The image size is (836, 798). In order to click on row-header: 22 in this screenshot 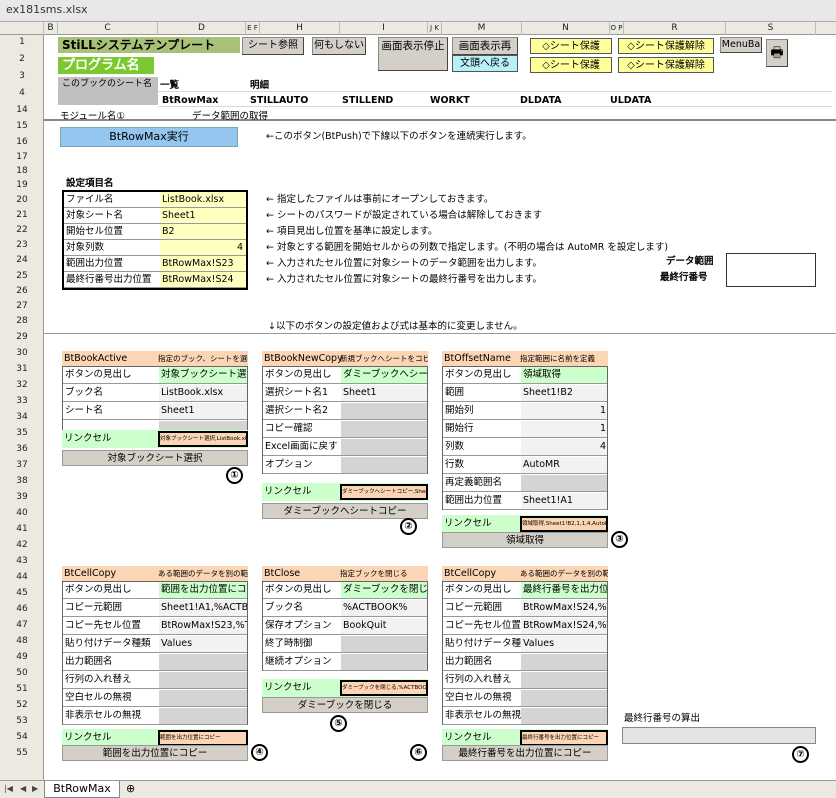, I will do `click(22, 230)`.